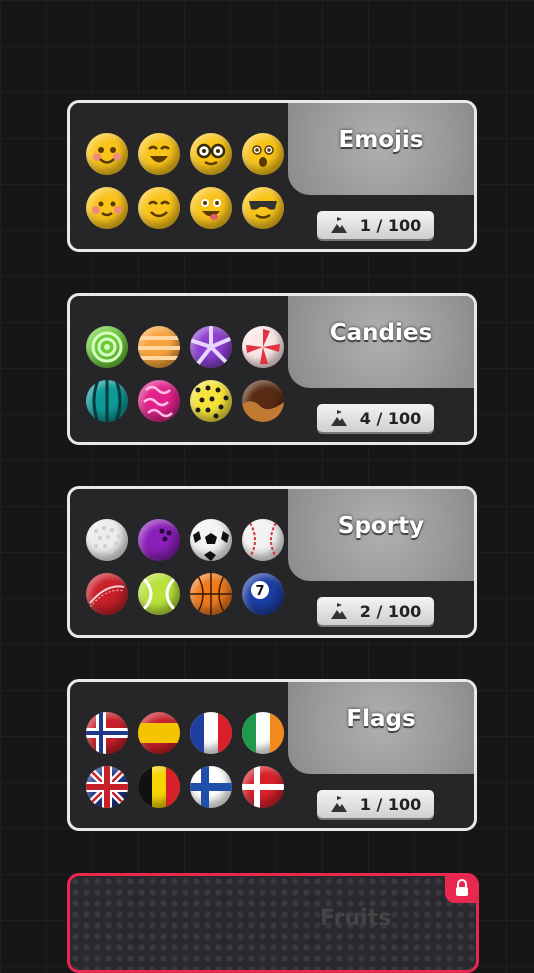 The image size is (534, 973). What do you see at coordinates (263, 787) in the screenshot?
I see `flag-denmark-ball` at bounding box center [263, 787].